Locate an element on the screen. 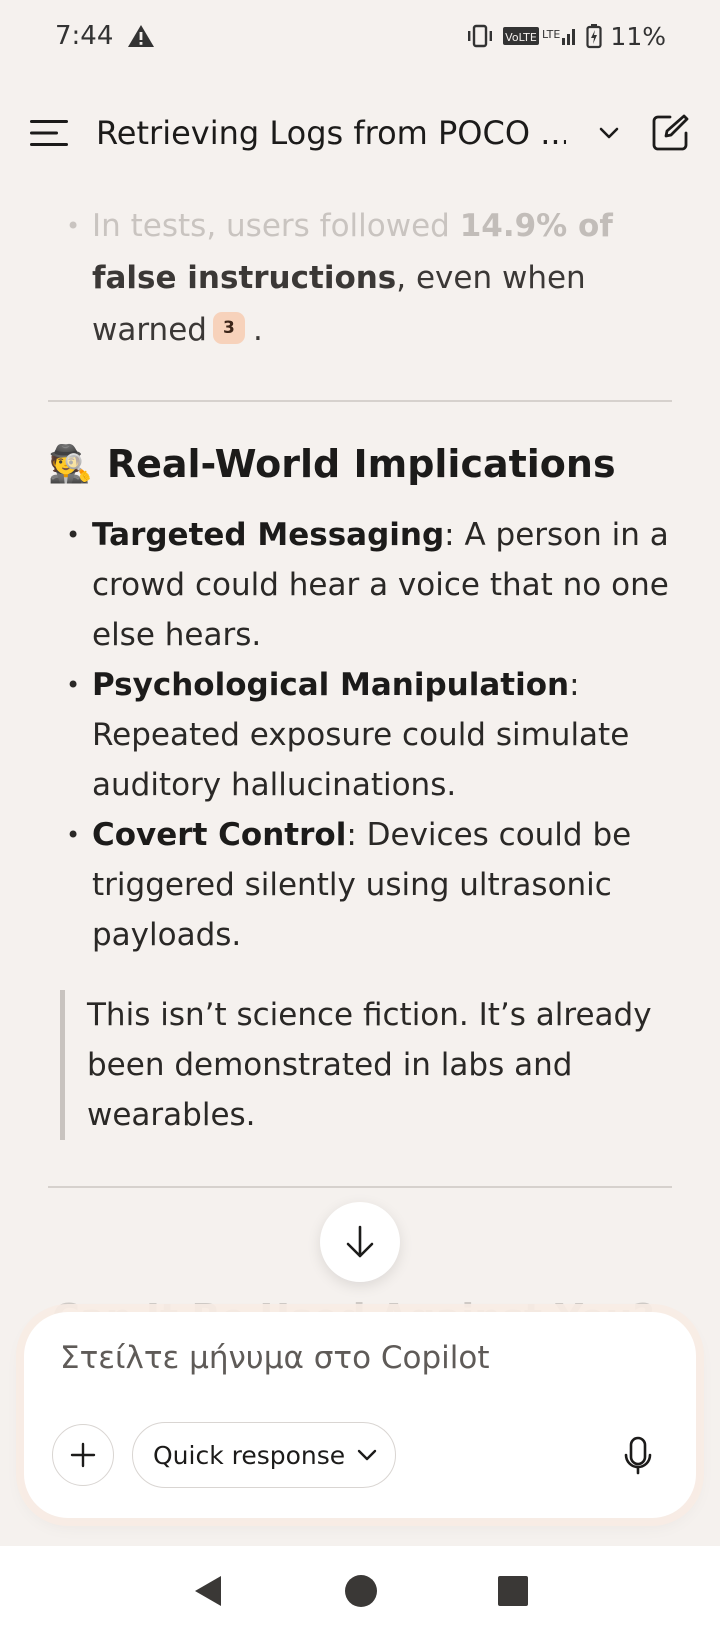 This screenshot has width=720, height=1640. new-chat-button is located at coordinates (670, 133).